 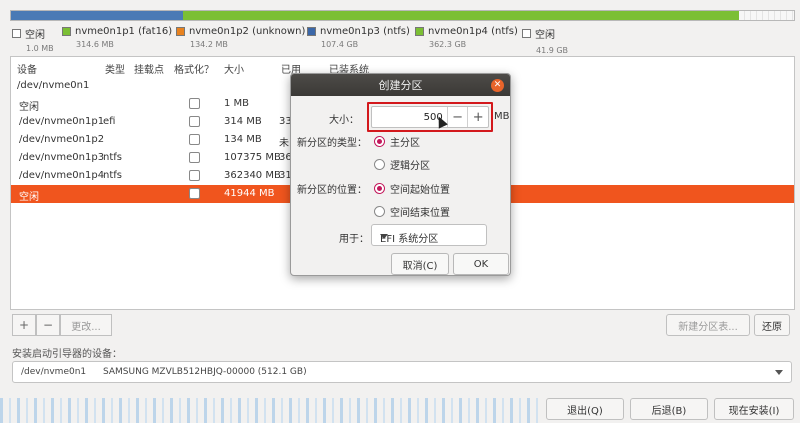 I want to click on legend-size: 362.3 GB, so click(x=448, y=44).